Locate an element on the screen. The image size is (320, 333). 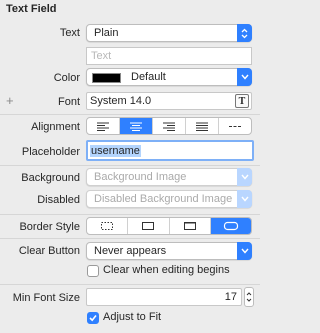
border-line-icon is located at coordinates (149, 226).